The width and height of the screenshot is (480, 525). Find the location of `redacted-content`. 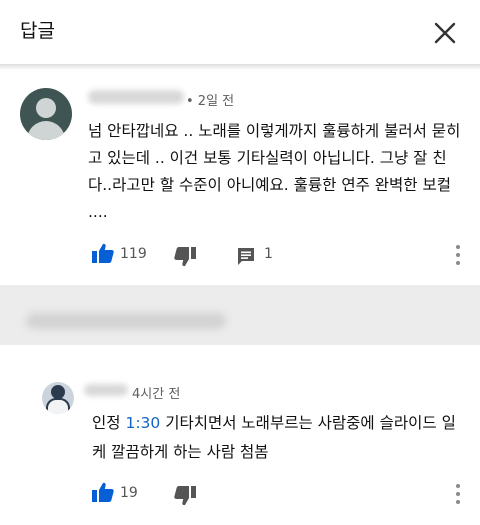

redacted-content is located at coordinates (126, 321).